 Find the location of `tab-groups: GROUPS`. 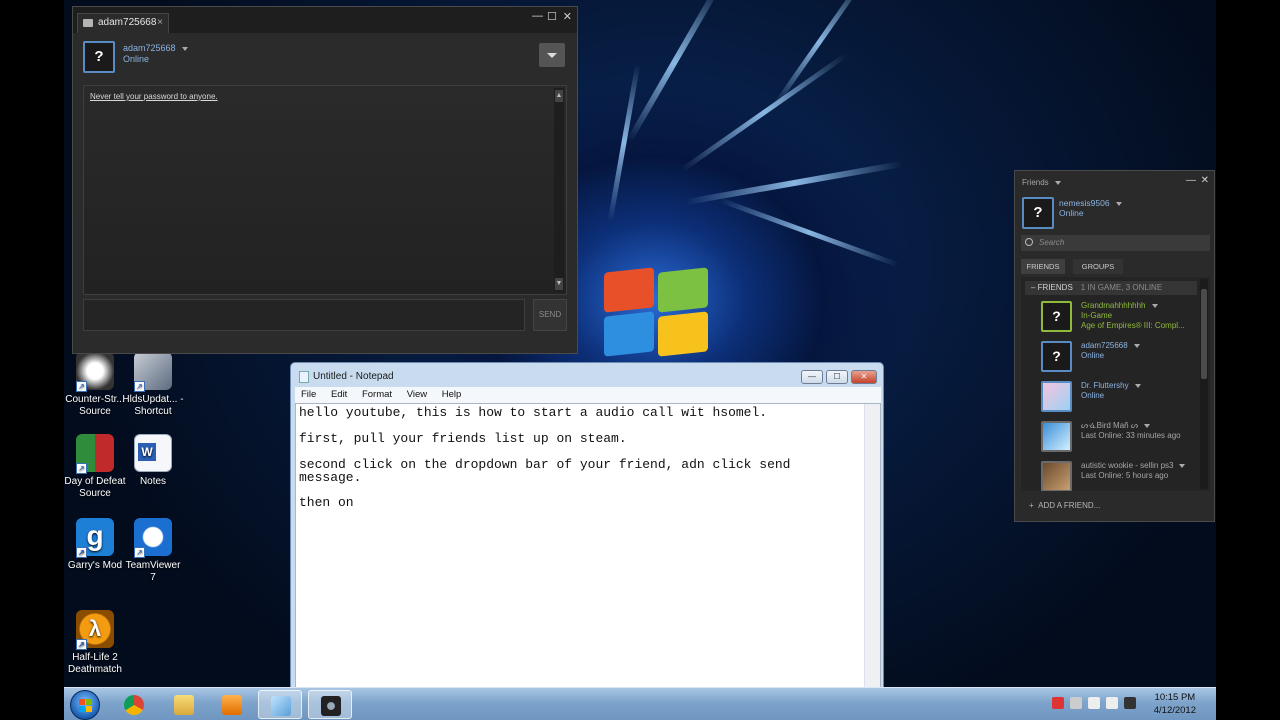

tab-groups: GROUPS is located at coordinates (1098, 266).